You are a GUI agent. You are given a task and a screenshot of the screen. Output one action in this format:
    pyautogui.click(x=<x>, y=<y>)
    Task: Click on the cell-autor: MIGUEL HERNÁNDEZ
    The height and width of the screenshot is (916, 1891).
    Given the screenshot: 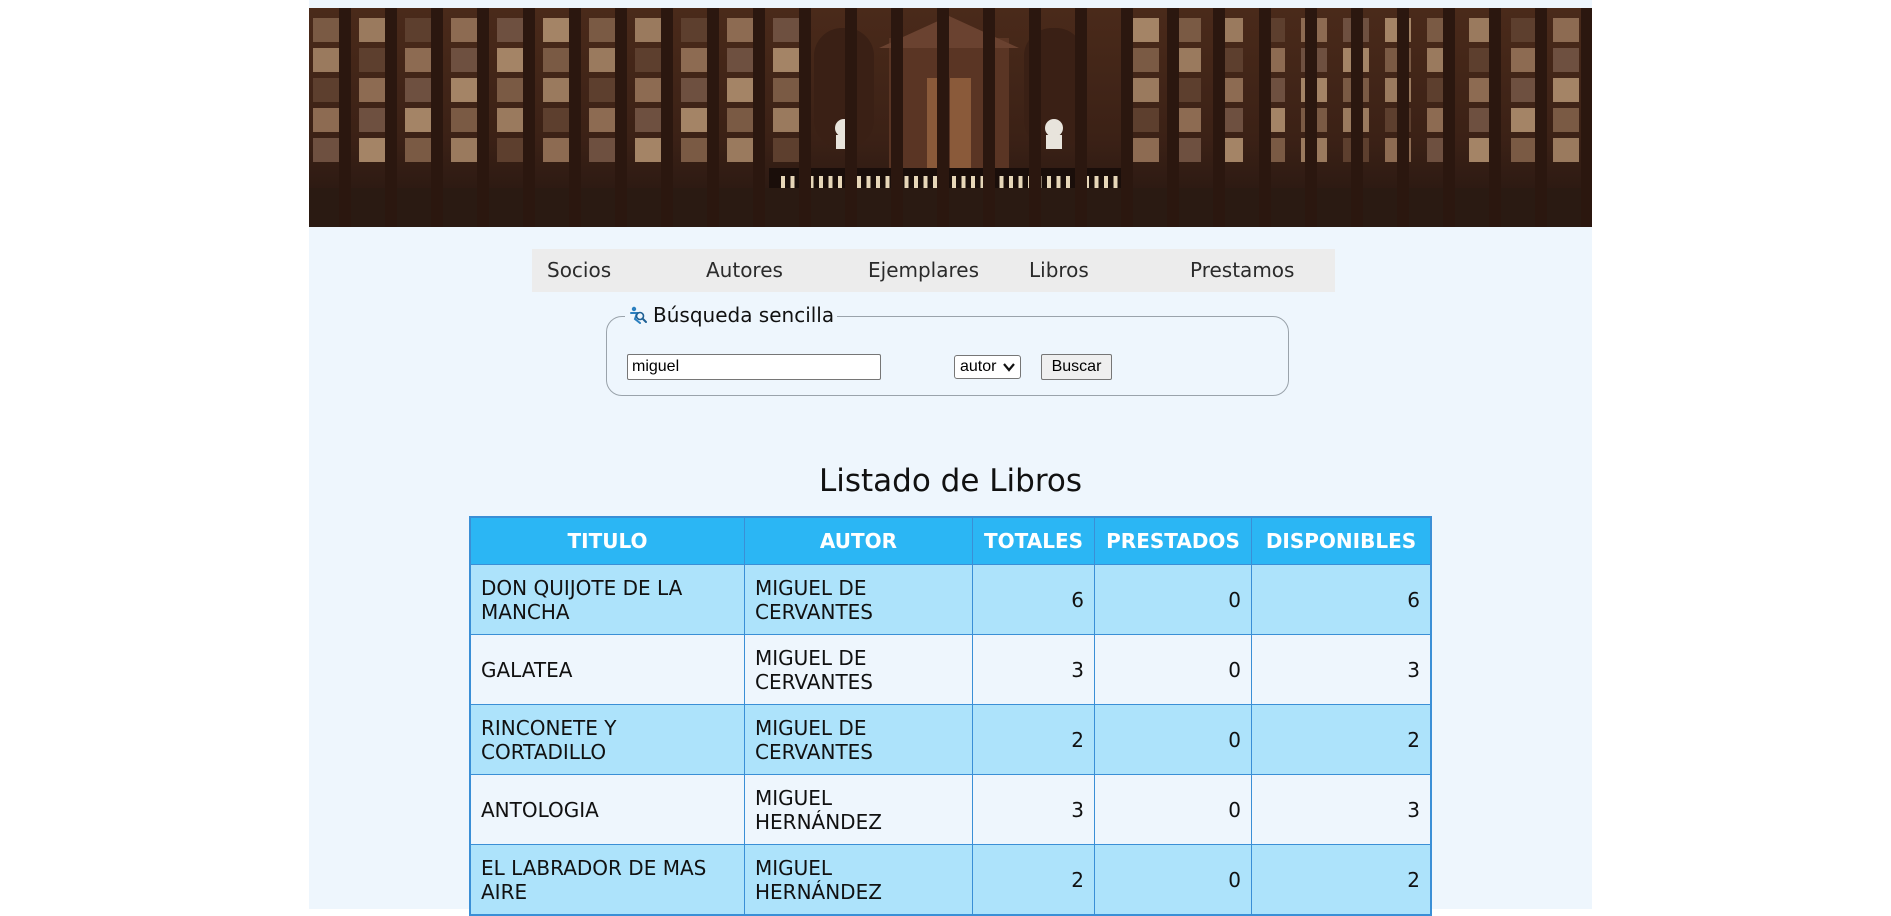 What is the action you would take?
    pyautogui.click(x=858, y=809)
    